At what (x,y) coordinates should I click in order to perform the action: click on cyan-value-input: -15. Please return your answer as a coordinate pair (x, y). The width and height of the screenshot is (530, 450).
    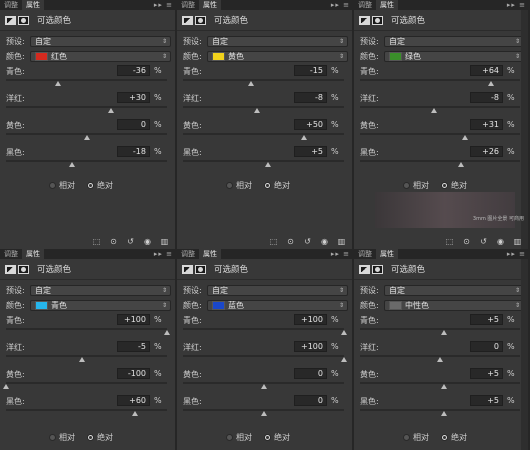
    Looking at the image, I should click on (310, 70).